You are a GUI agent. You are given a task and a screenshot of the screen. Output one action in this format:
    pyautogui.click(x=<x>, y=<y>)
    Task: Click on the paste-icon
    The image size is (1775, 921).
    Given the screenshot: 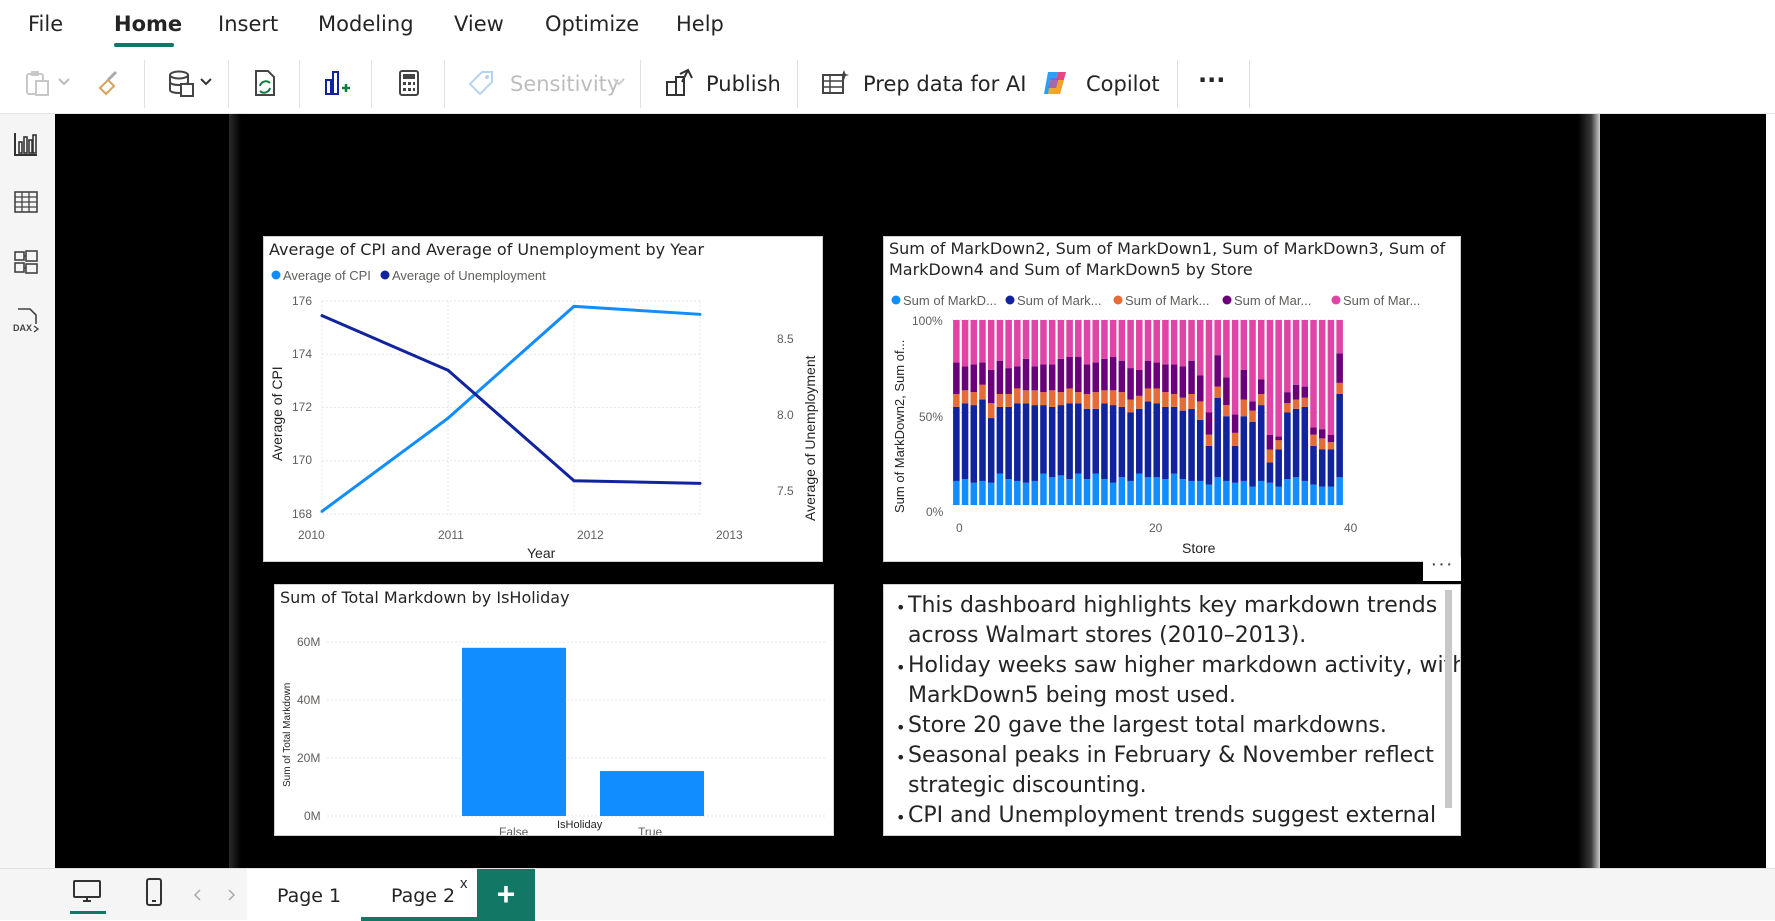 What is the action you would take?
    pyautogui.click(x=37, y=83)
    